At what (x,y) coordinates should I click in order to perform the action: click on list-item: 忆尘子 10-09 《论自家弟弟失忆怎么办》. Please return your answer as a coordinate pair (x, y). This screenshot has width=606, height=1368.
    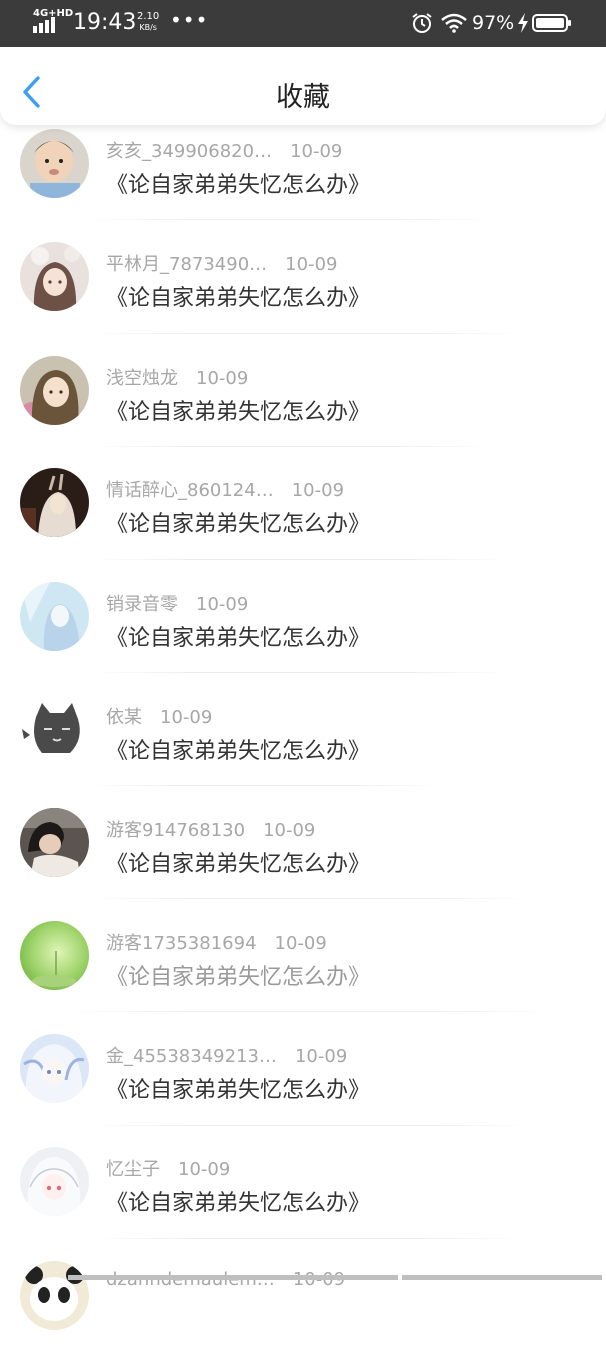
    Looking at the image, I should click on (303, 1198).